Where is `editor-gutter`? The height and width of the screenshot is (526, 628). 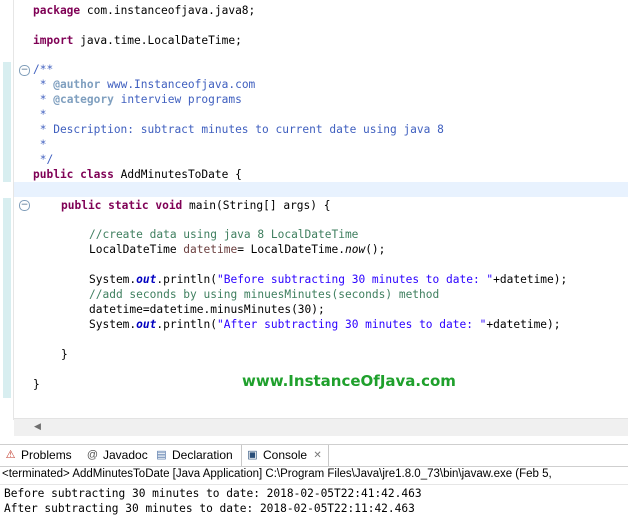 editor-gutter is located at coordinates (7, 210).